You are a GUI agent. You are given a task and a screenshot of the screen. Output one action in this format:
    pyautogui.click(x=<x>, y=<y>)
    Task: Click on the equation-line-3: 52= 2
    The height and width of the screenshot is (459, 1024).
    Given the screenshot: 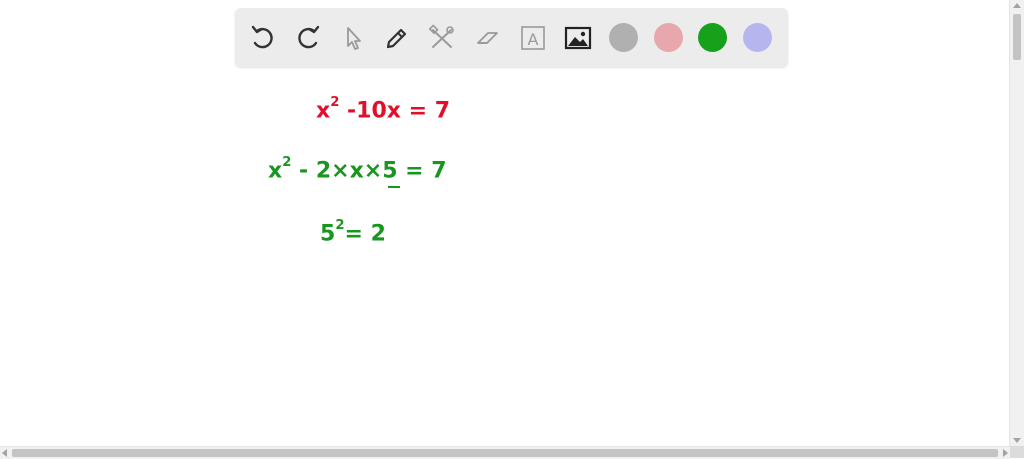 What is the action you would take?
    pyautogui.click(x=353, y=232)
    